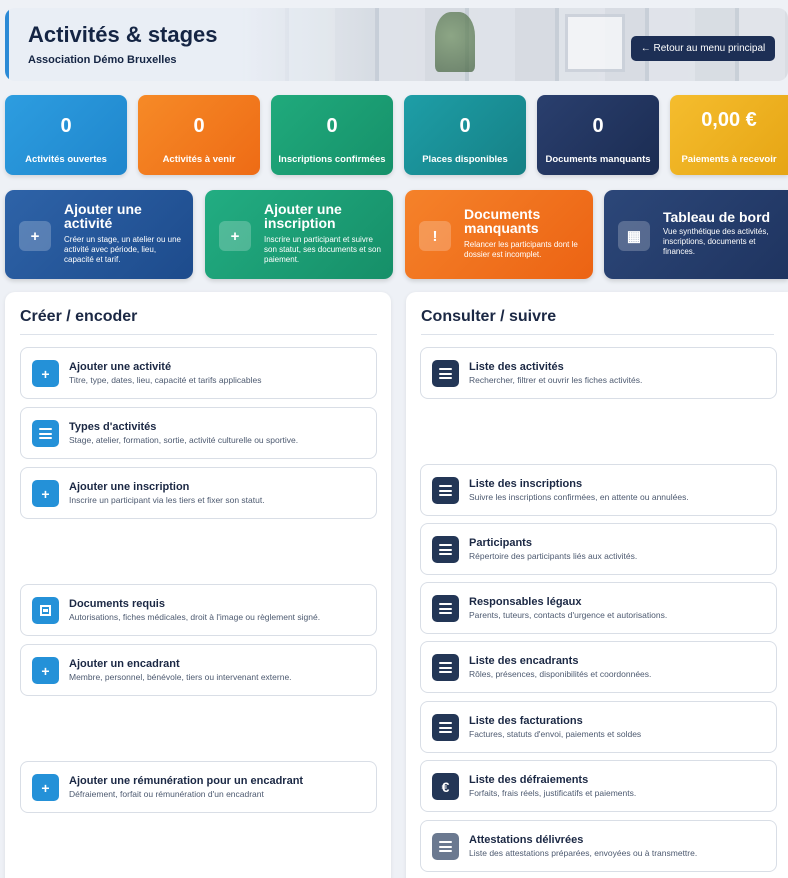  Describe the element at coordinates (113, 427) in the screenshot. I see `item-title: Types d'activités` at that location.